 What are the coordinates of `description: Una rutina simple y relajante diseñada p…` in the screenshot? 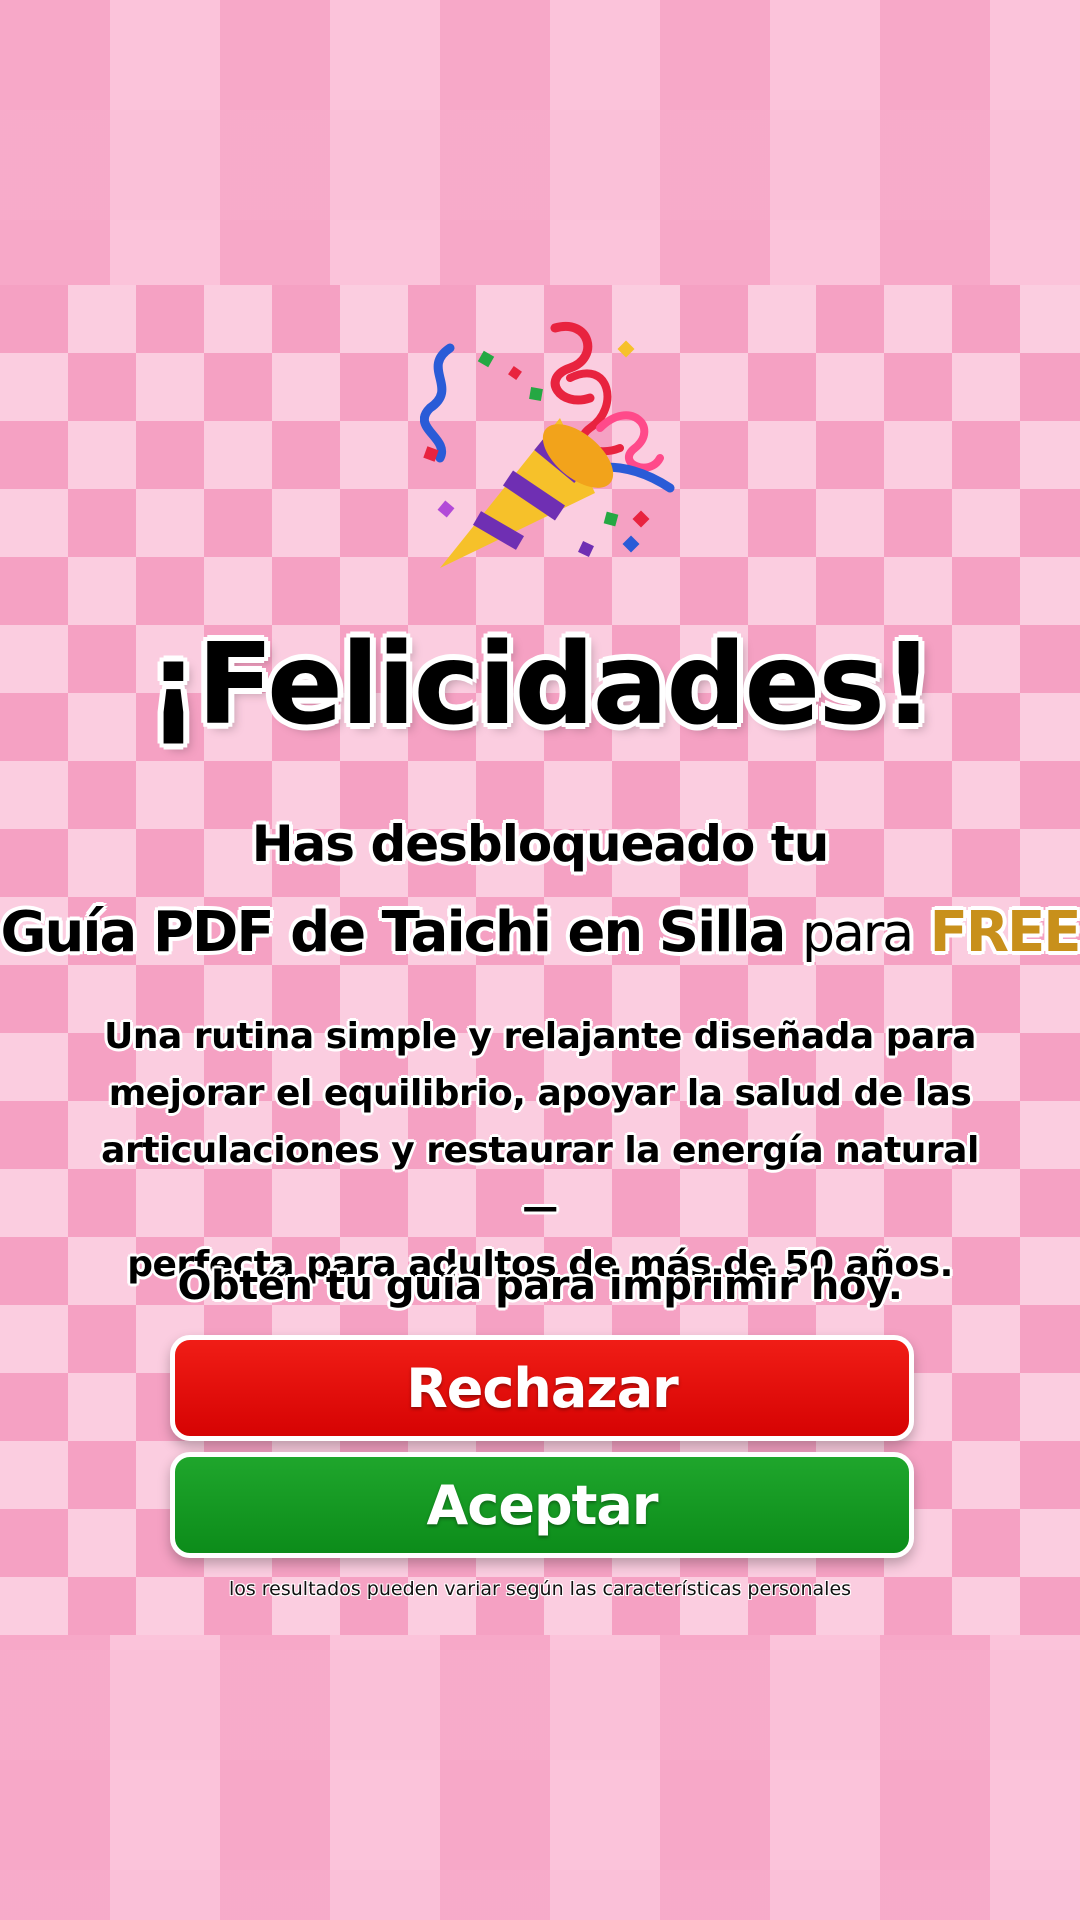 It's located at (540, 1150).